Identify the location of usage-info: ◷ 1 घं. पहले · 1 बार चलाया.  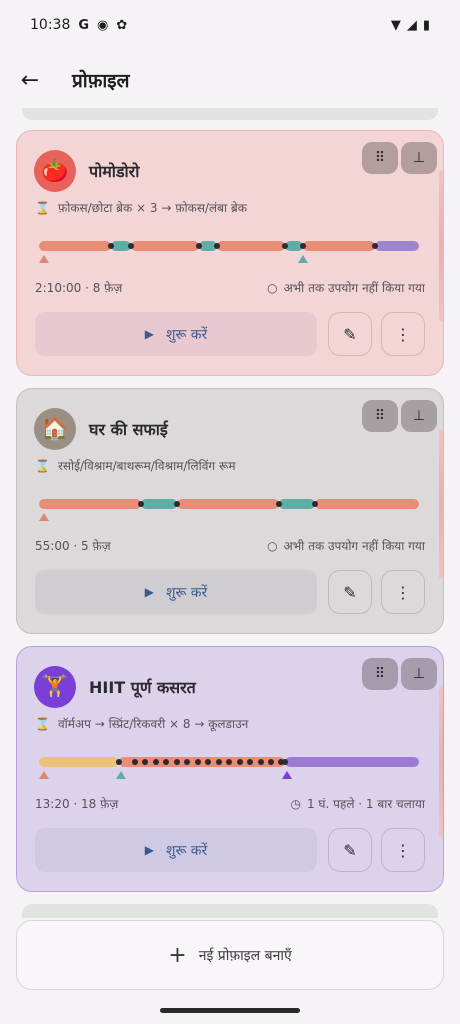
(358, 803).